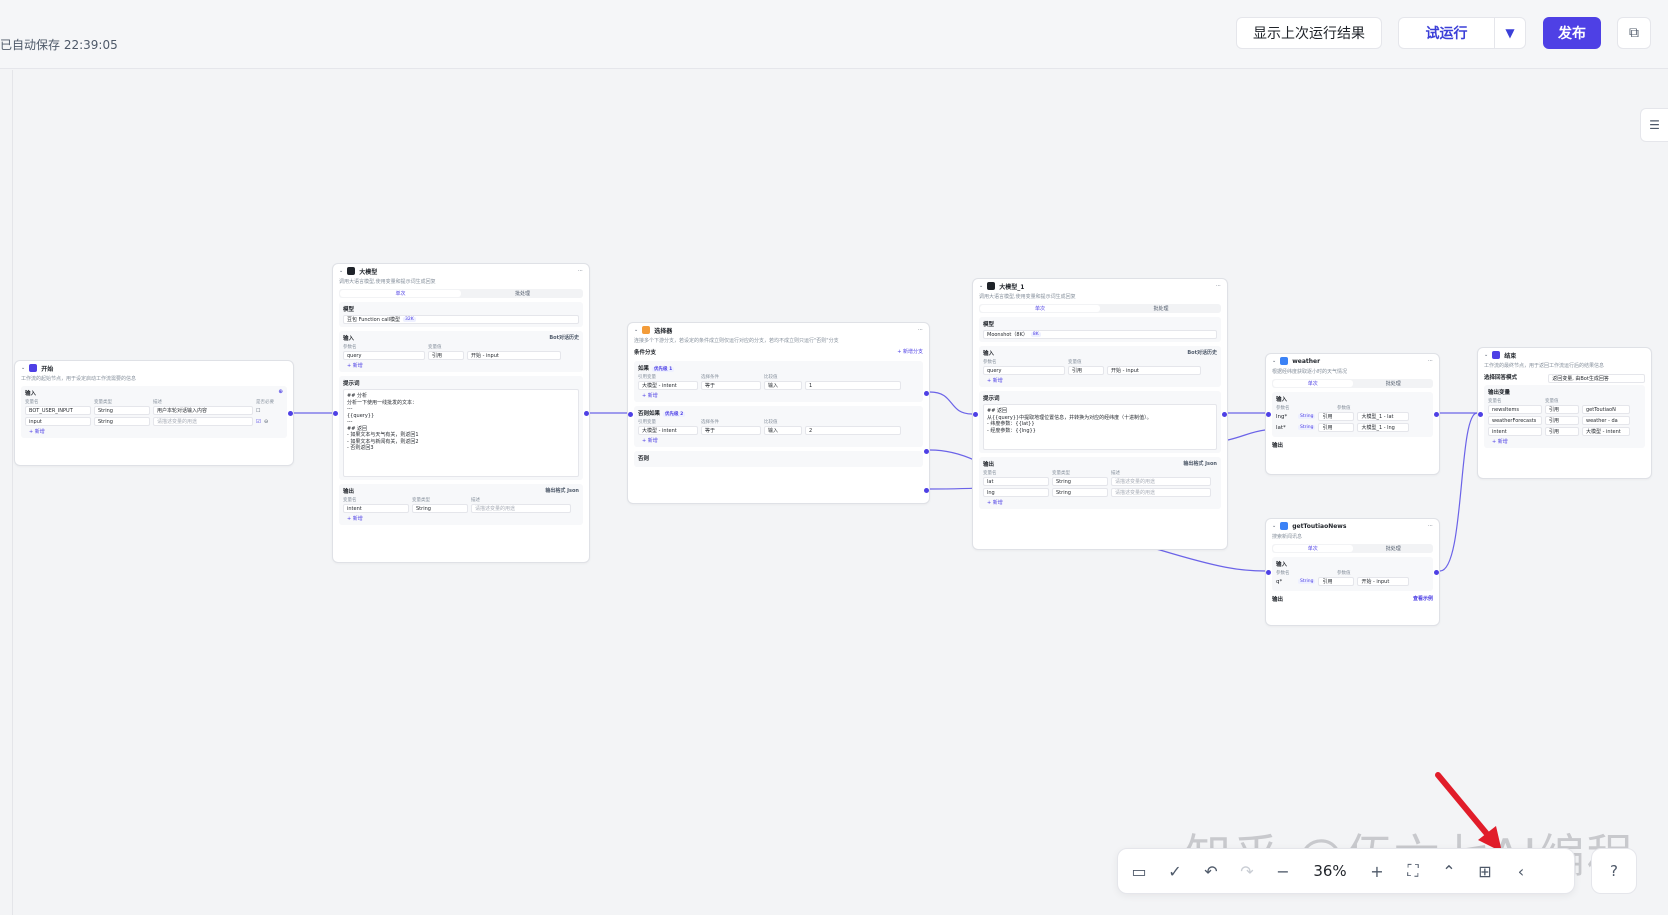 The width and height of the screenshot is (1668, 915). What do you see at coordinates (1606, 431) in the screenshot?
I see `end-var-value: 大模型 - intent` at bounding box center [1606, 431].